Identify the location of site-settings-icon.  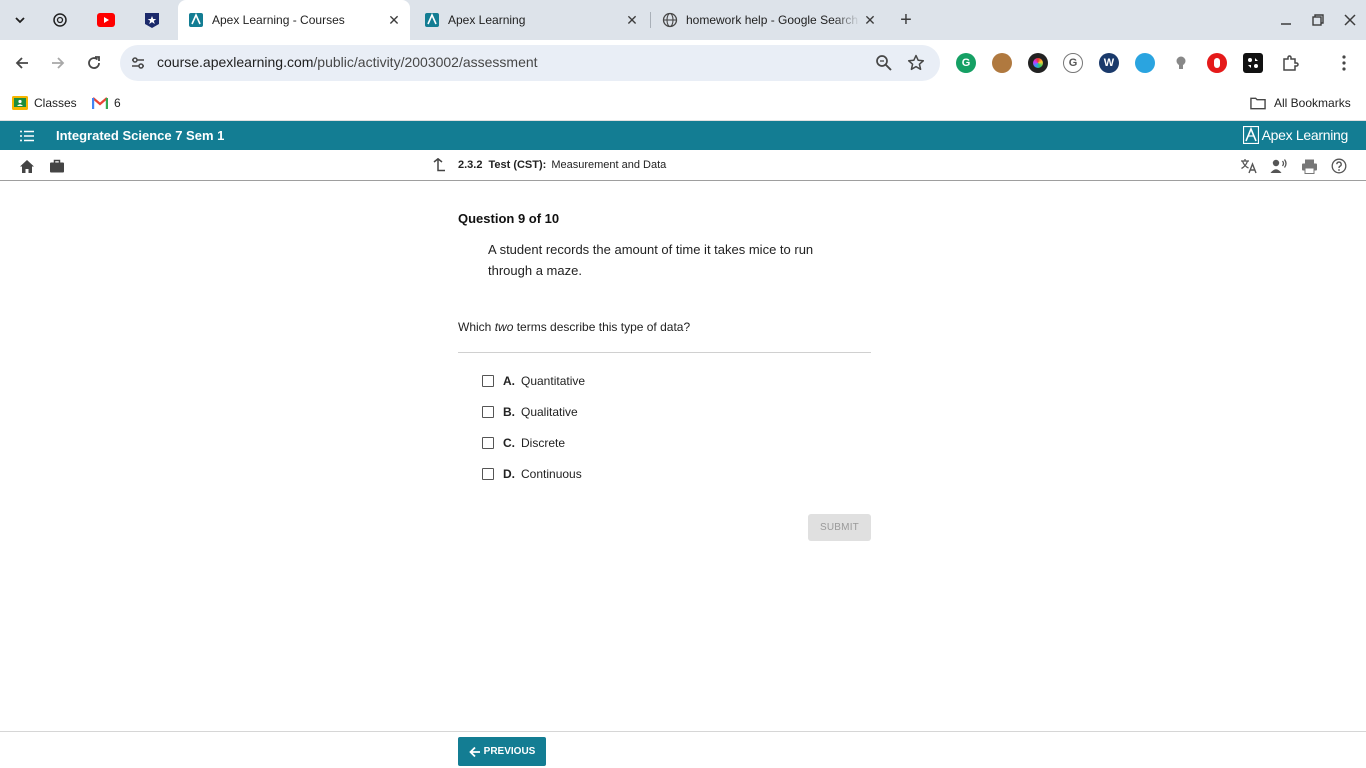
(138, 63).